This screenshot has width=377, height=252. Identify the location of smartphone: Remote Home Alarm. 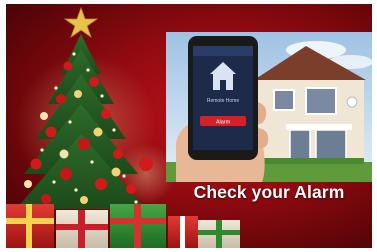
(223, 98).